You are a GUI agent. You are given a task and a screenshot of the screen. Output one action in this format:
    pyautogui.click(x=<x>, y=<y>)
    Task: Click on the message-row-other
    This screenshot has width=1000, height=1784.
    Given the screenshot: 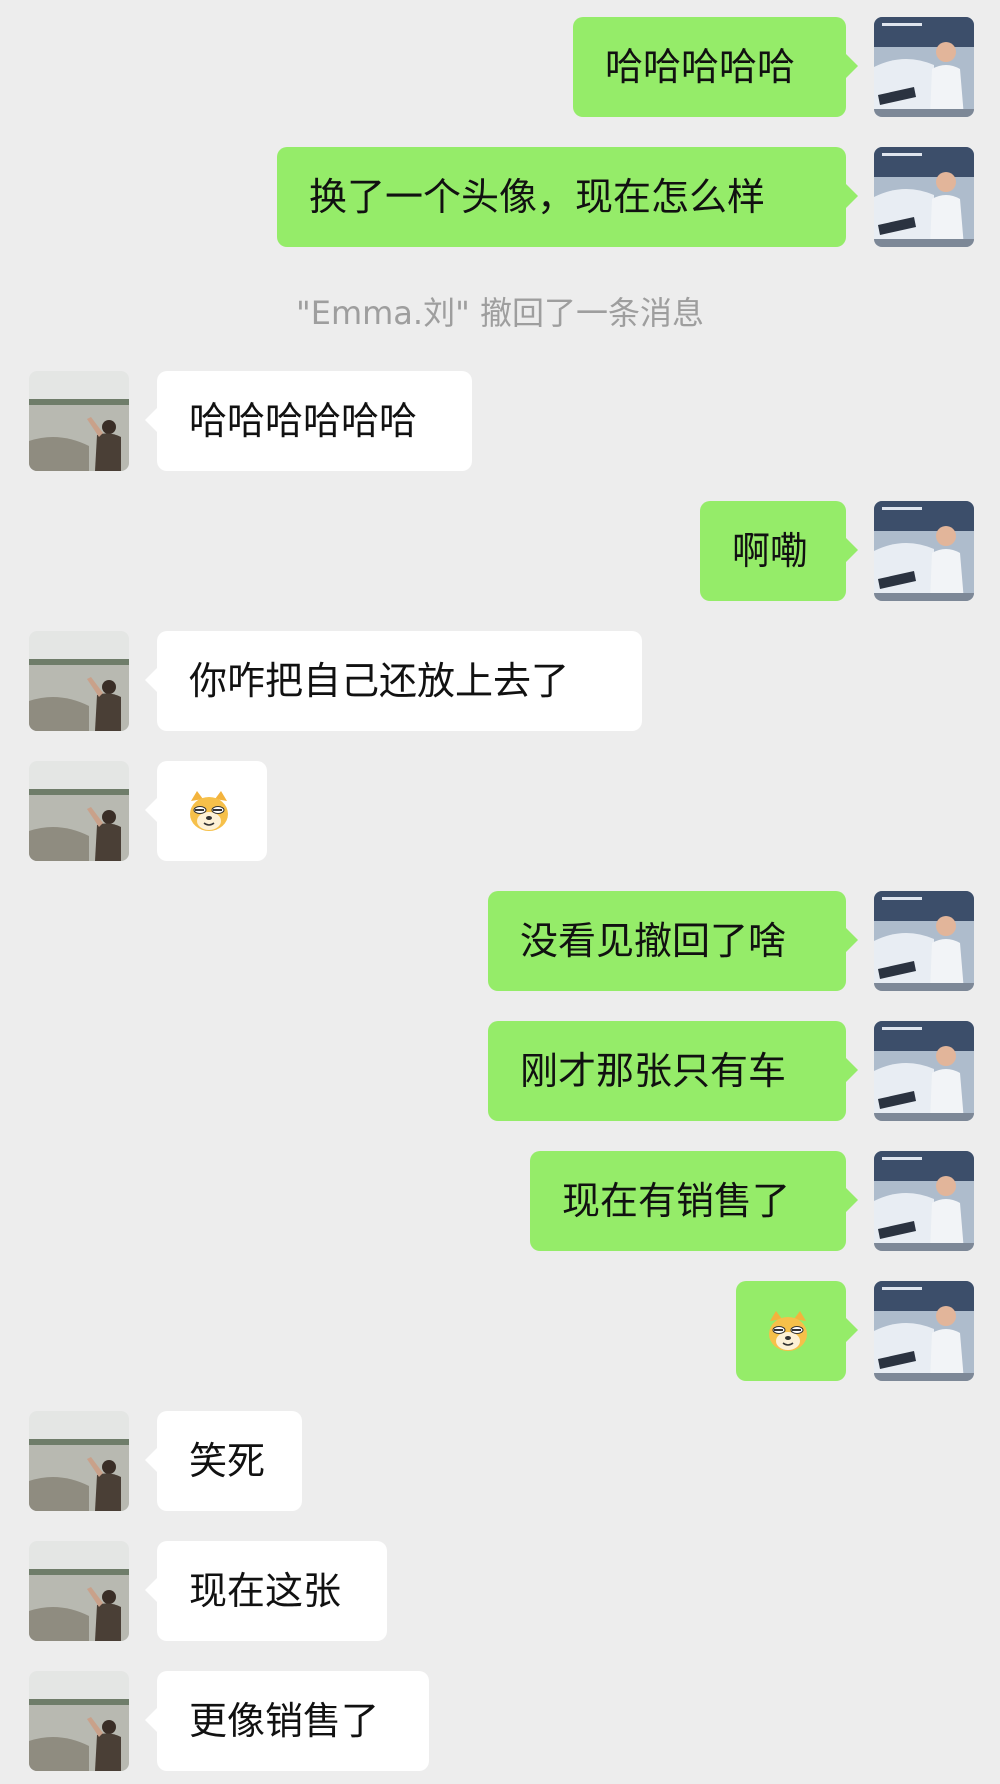 What is the action you would take?
    pyautogui.click(x=500, y=811)
    